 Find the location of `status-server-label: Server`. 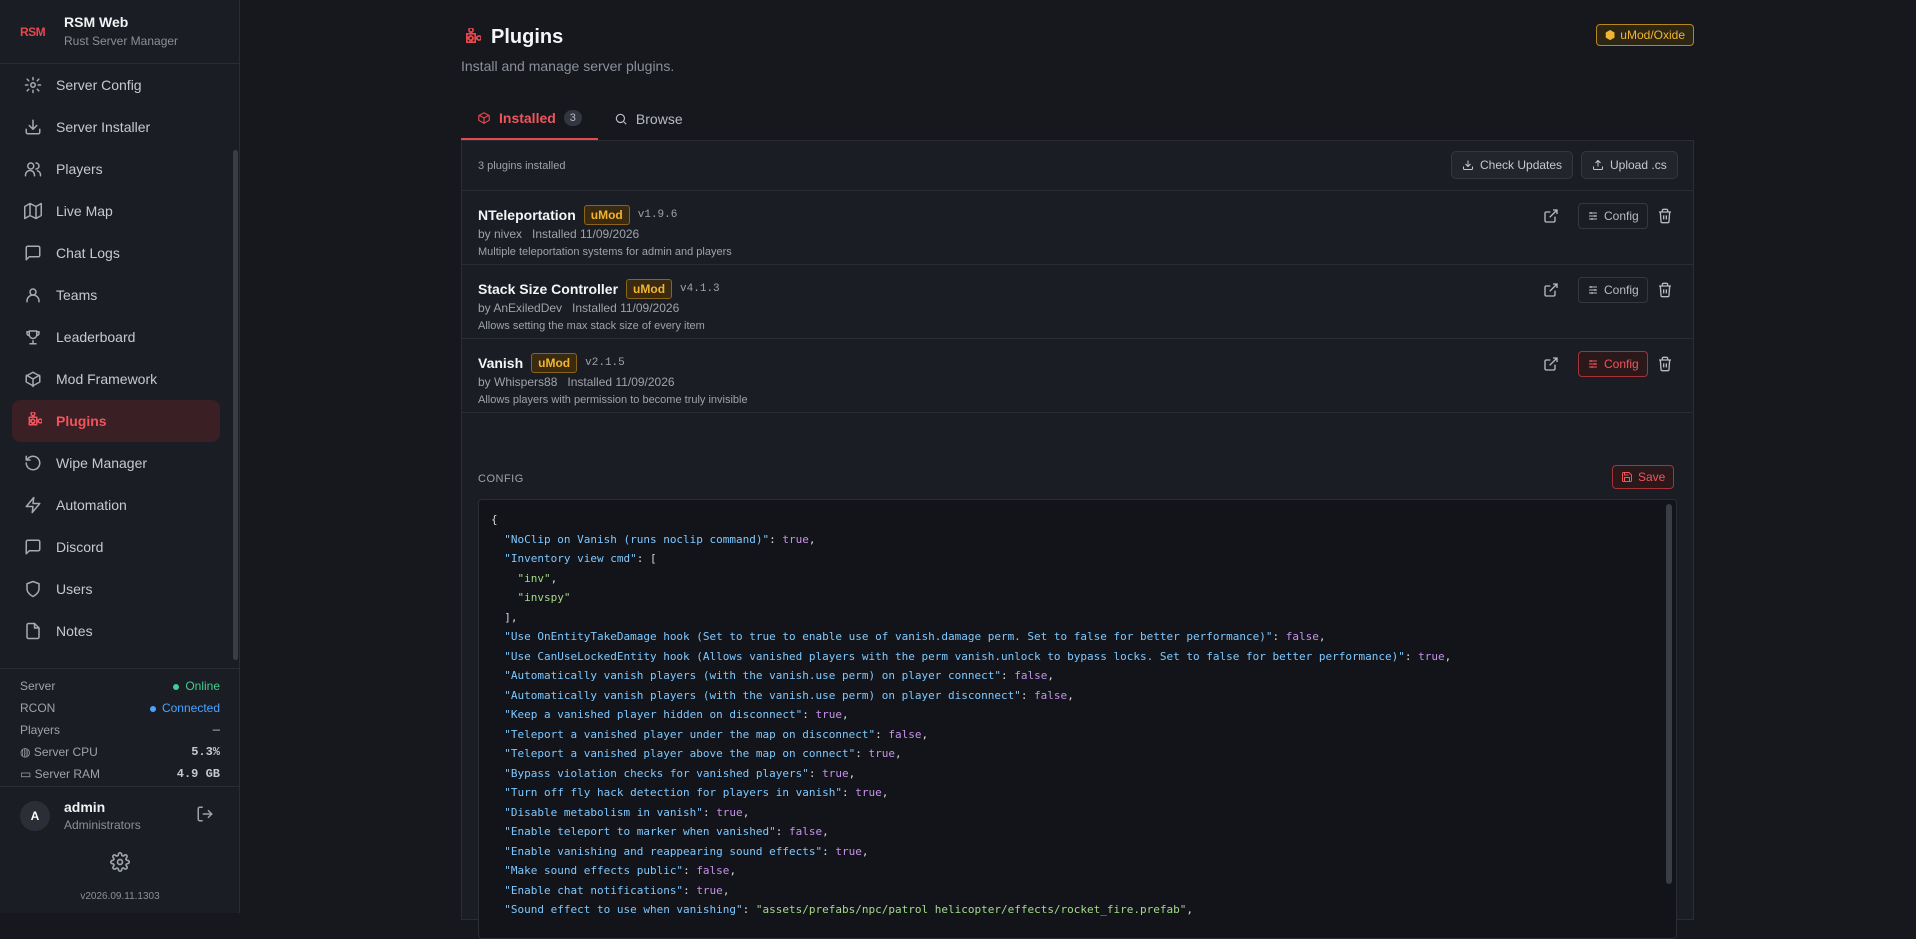

status-server-label: Server is located at coordinates (38, 686).